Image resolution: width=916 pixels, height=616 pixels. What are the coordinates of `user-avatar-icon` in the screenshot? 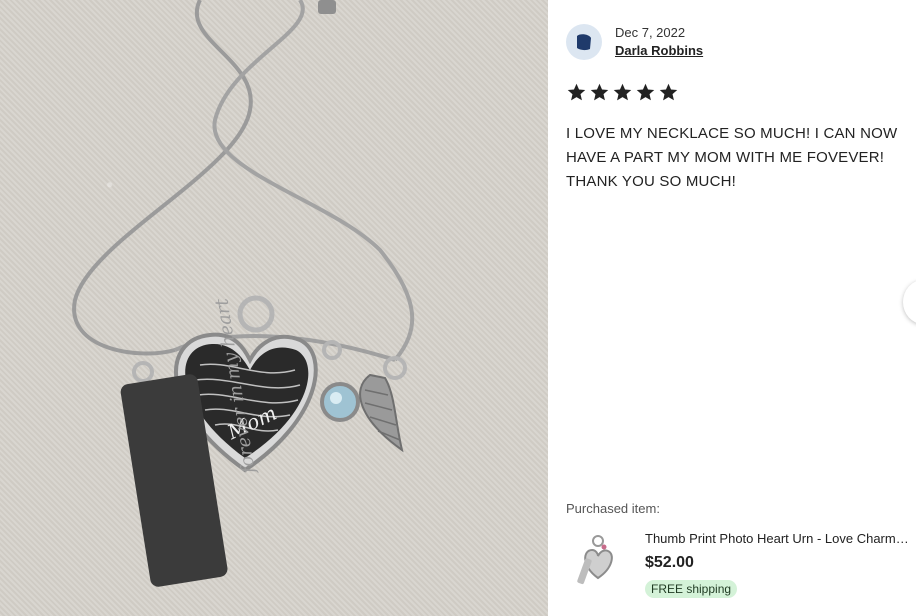 It's located at (584, 42).